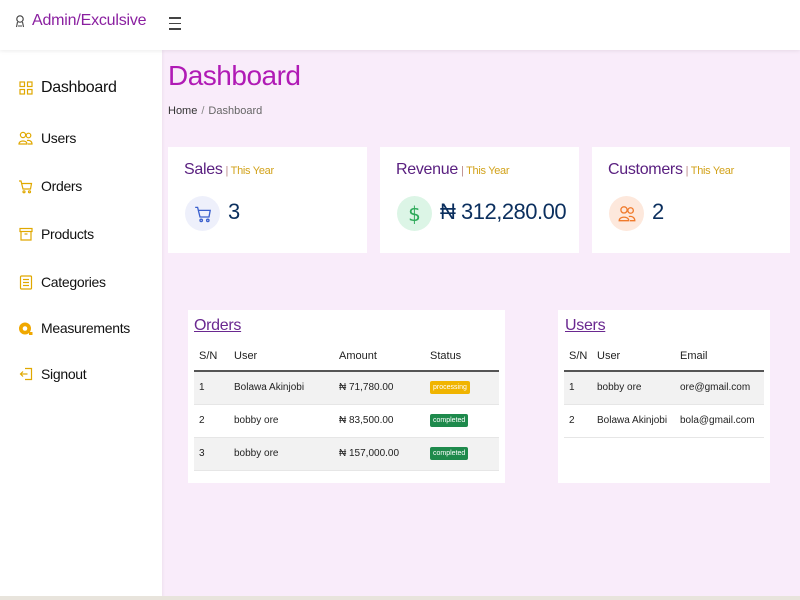 This screenshot has width=800, height=600. I want to click on card-title: Customers | This Year, so click(671, 170).